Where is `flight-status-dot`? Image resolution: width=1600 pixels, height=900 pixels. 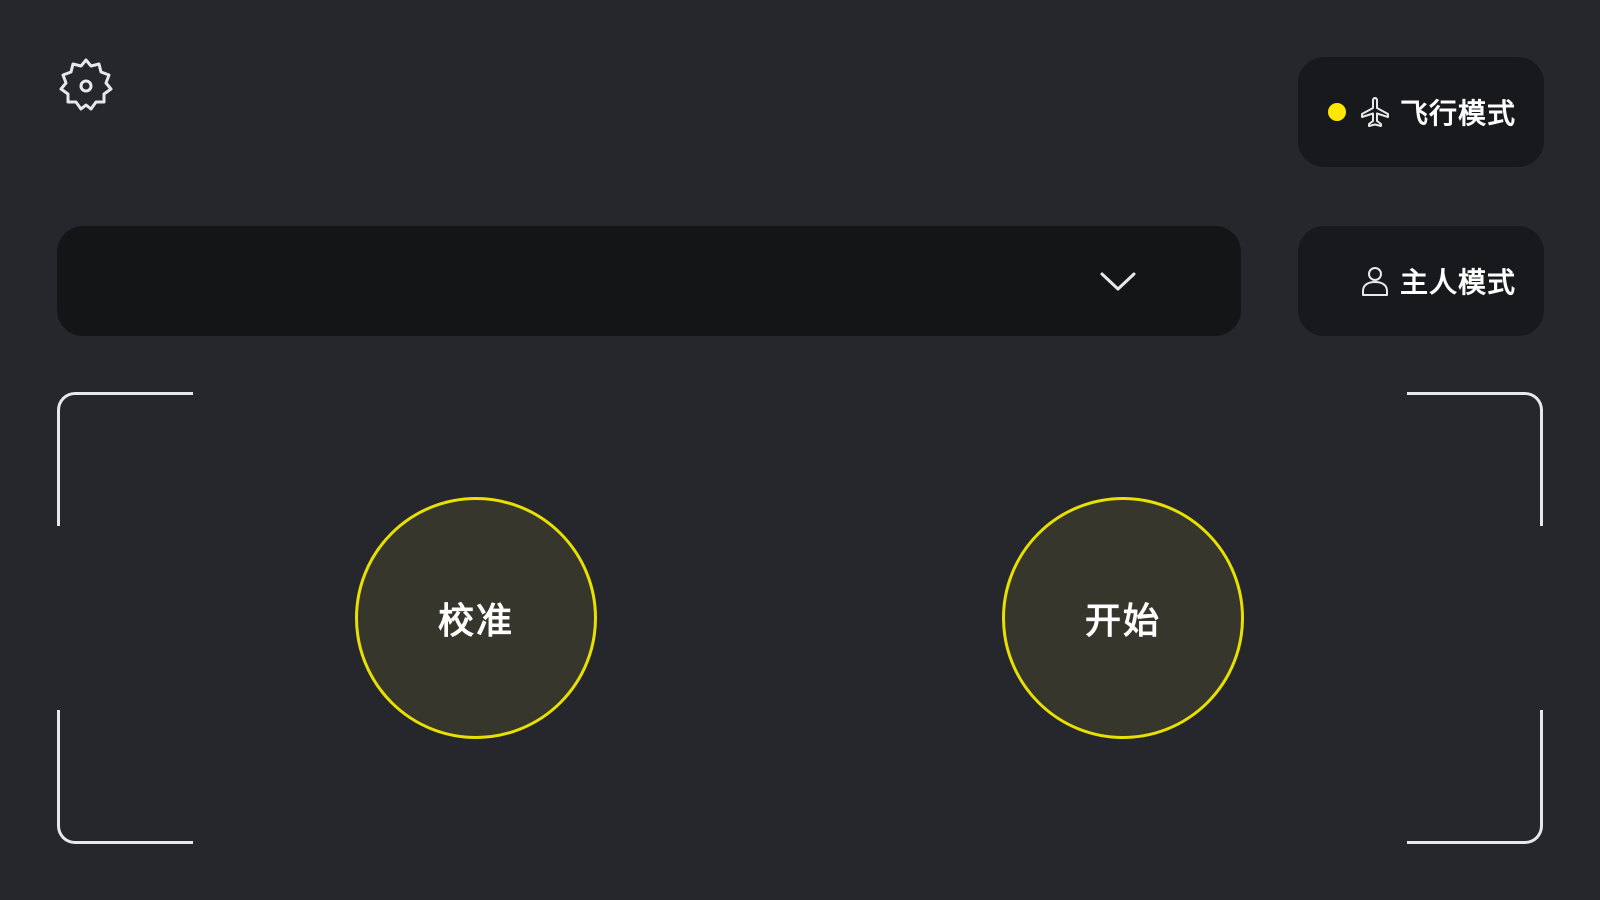
flight-status-dot is located at coordinates (1336, 112).